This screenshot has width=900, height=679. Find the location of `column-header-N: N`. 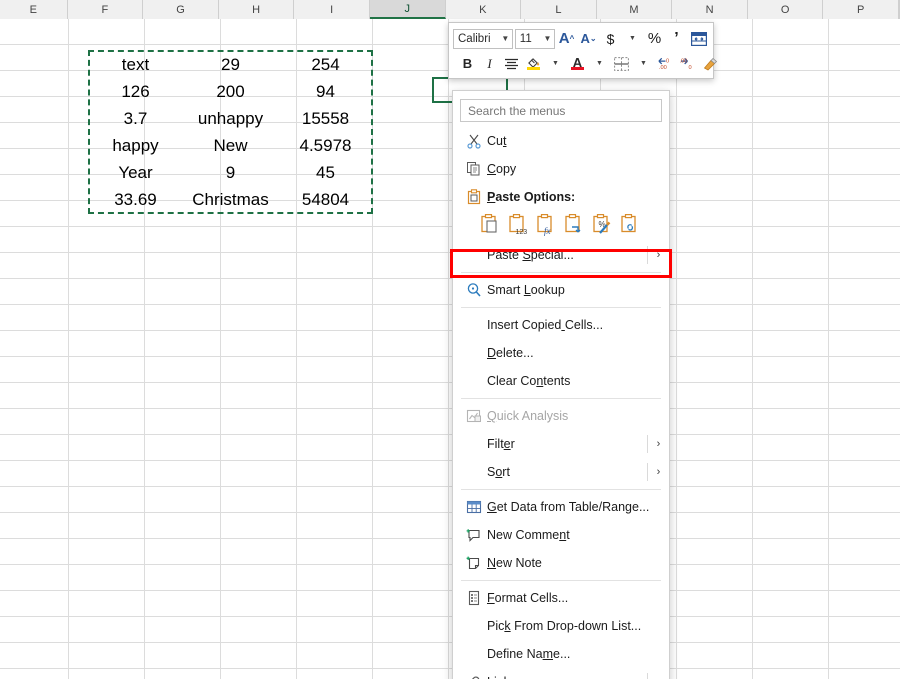

column-header-N: N is located at coordinates (710, 9).